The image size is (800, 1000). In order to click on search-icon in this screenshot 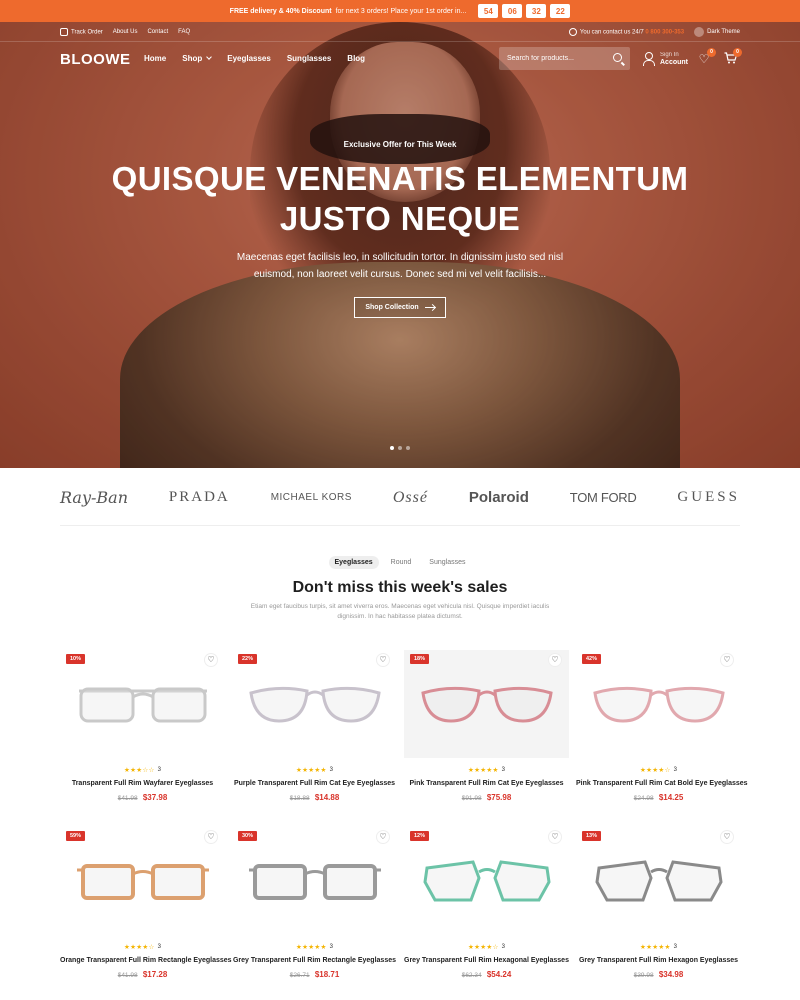, I will do `click(617, 57)`.